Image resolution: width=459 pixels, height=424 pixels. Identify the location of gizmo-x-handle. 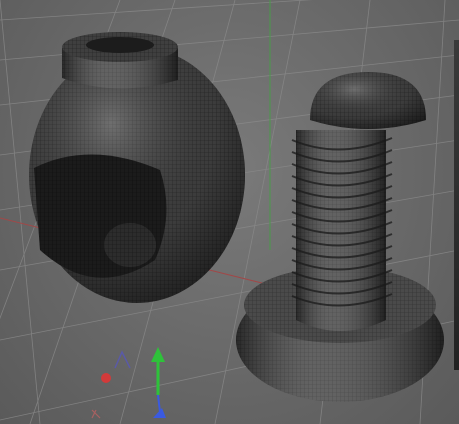
(106, 378).